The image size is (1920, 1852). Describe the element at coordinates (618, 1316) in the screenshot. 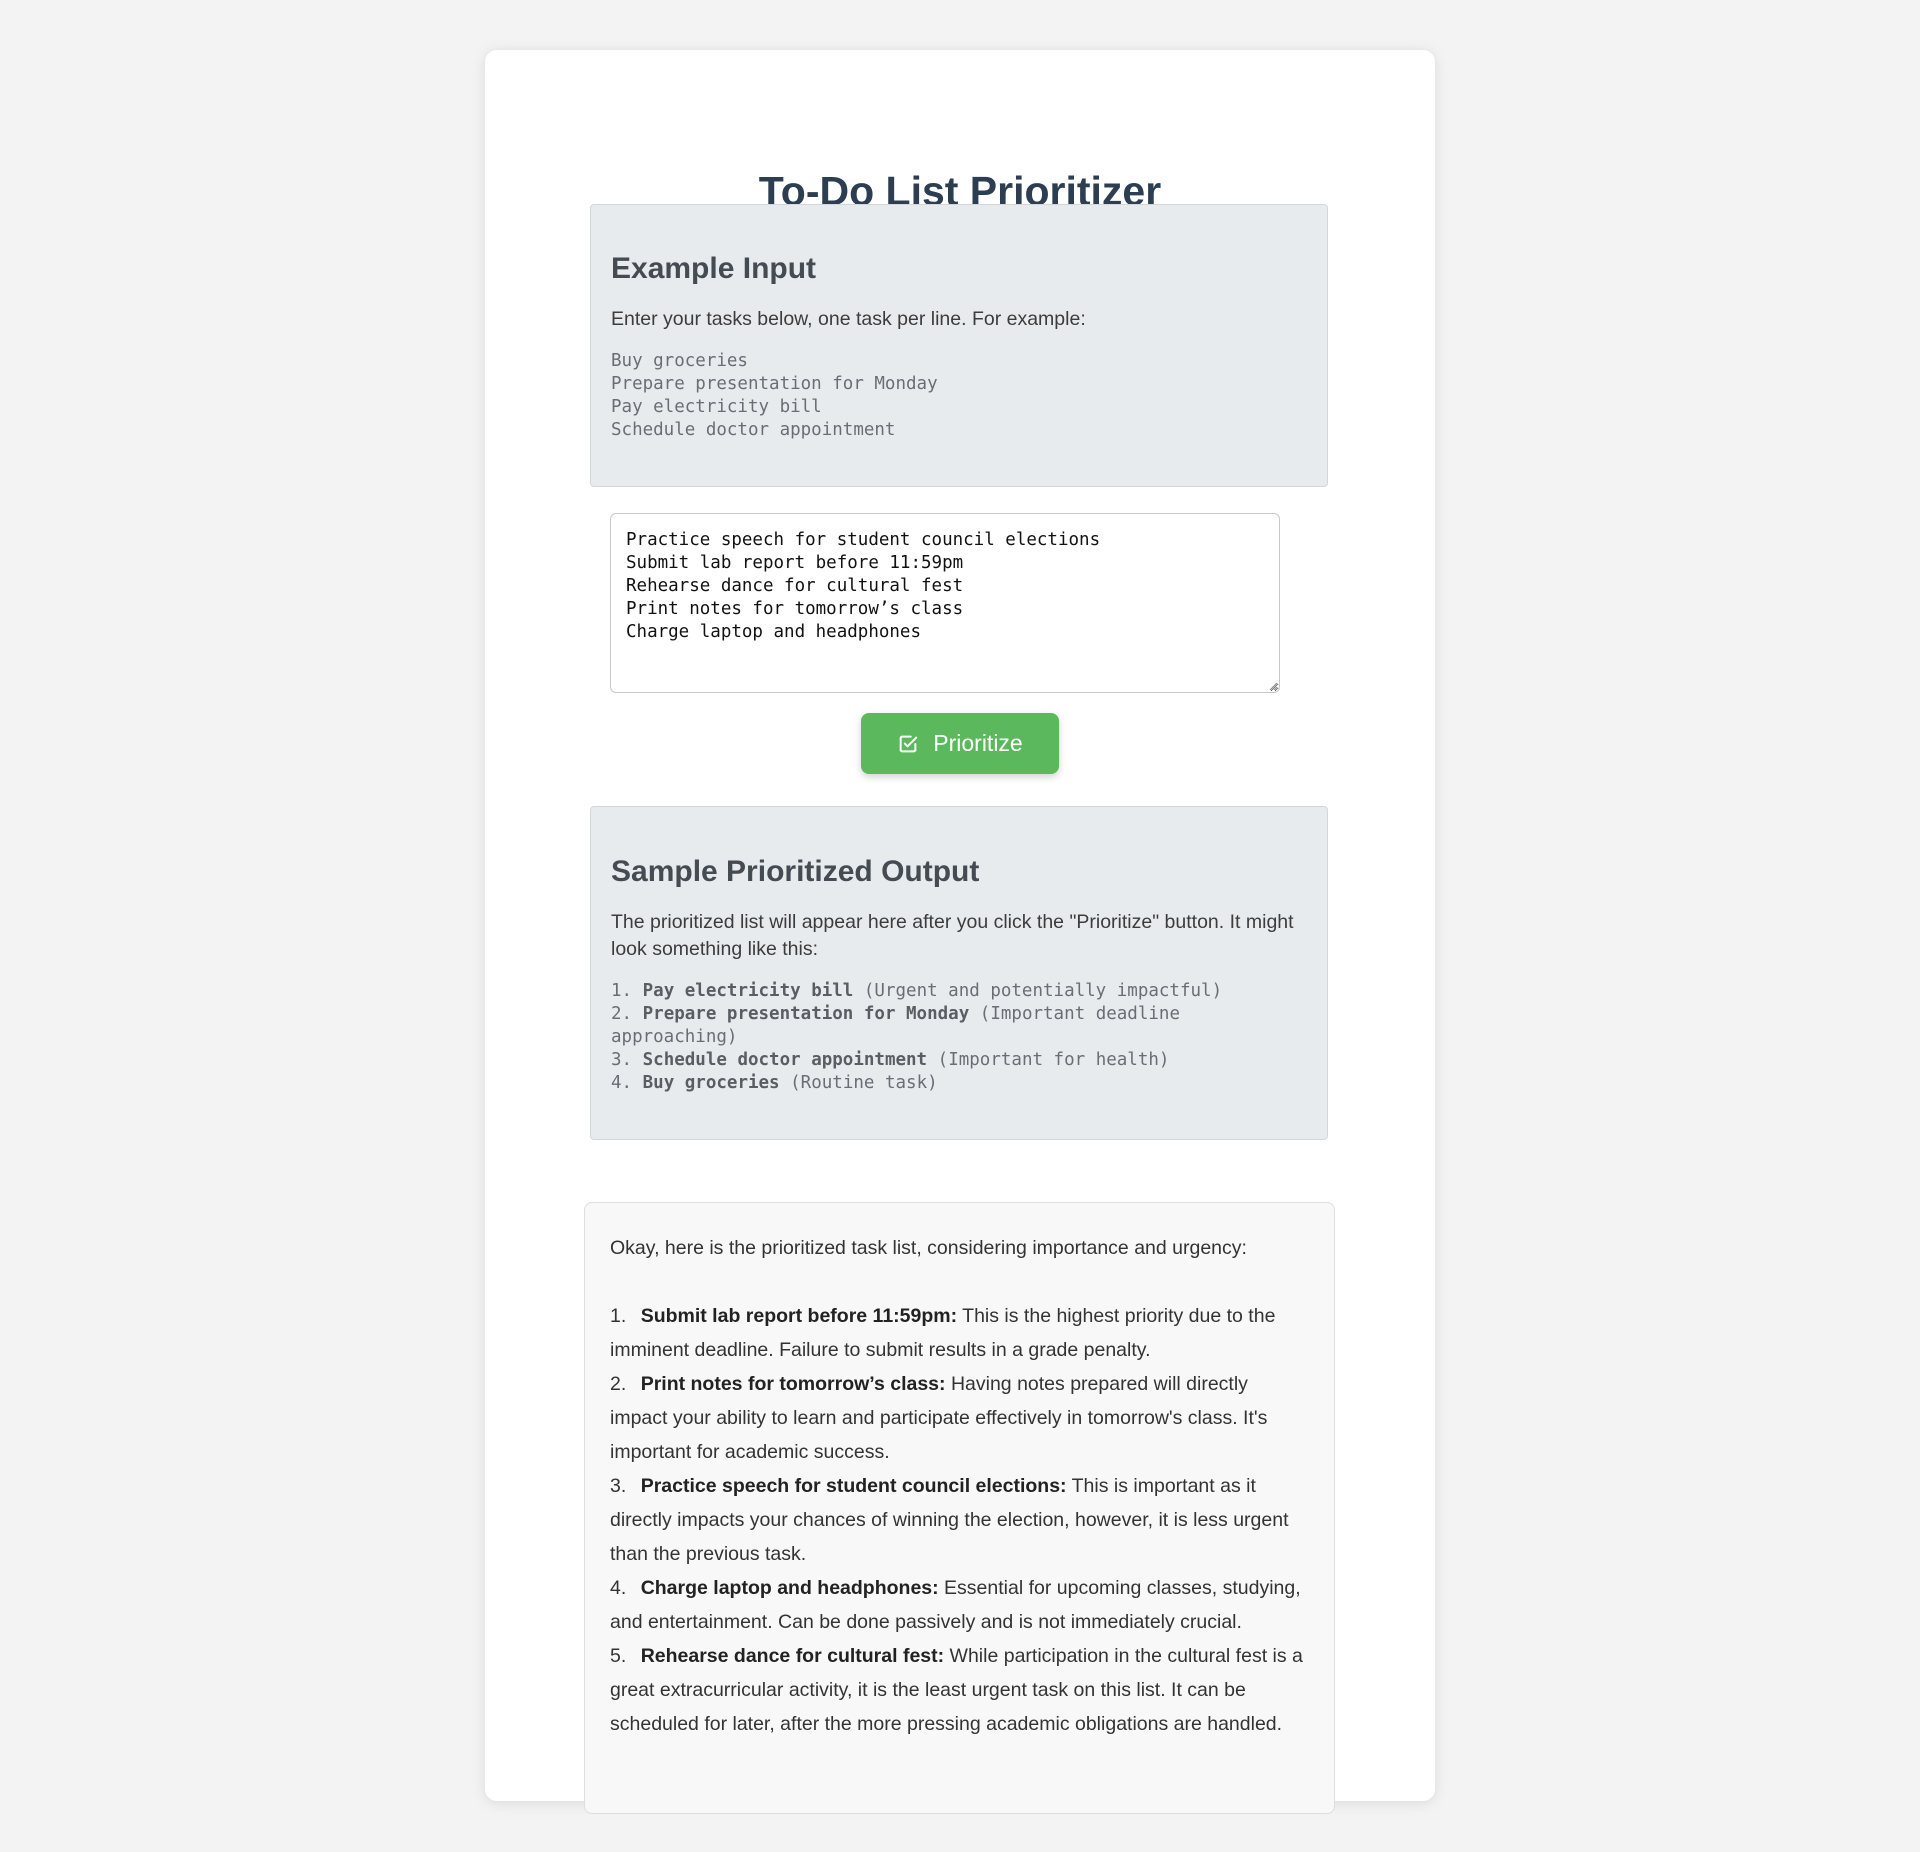

I see `result-item-number: 1.` at that location.